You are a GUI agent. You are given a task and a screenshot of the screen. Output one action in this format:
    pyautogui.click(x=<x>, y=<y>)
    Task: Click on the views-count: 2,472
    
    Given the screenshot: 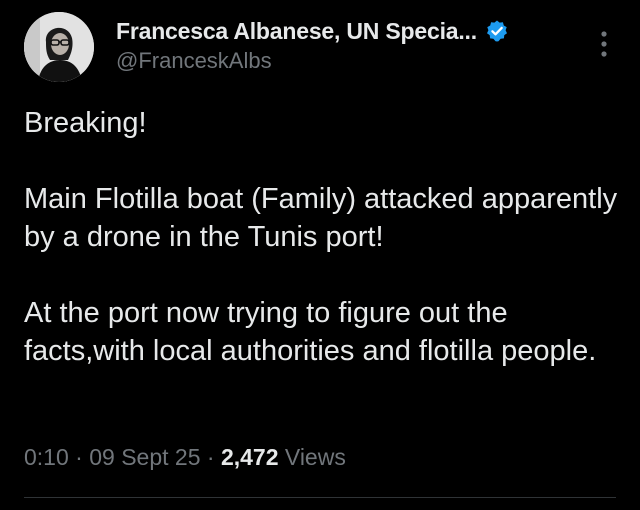 What is the action you would take?
    pyautogui.click(x=249, y=457)
    